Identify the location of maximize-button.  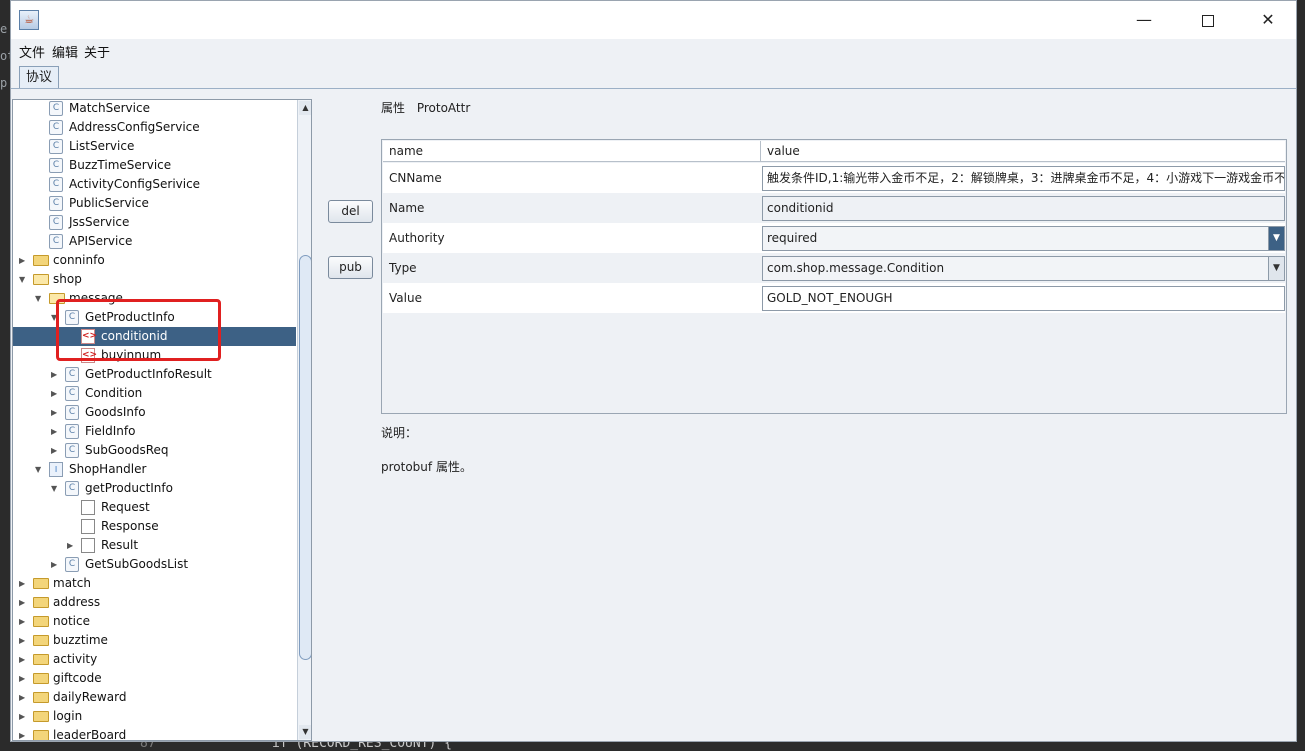
(1208, 20).